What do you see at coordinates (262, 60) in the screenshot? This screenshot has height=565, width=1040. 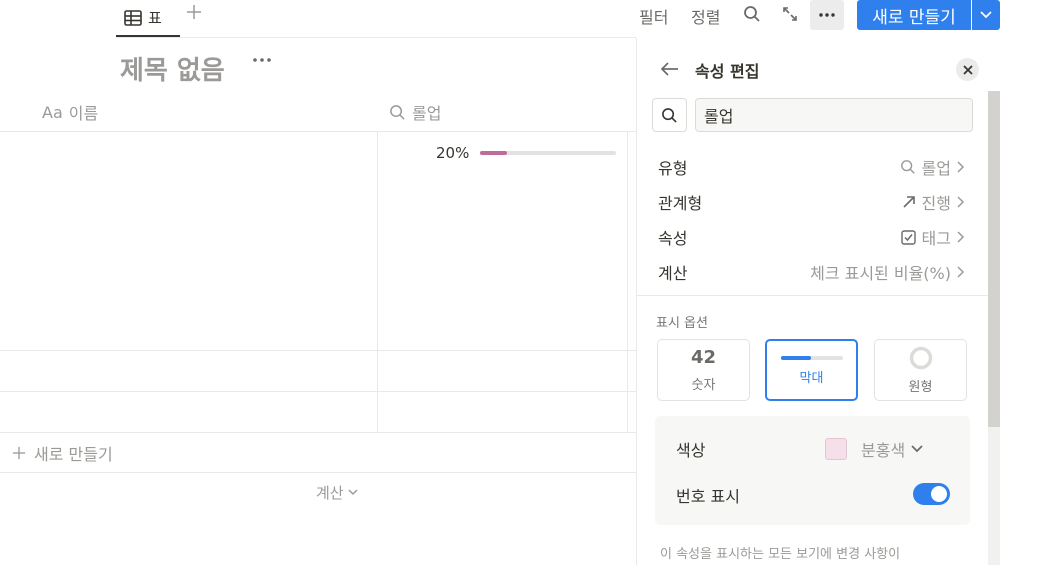 I see `title-more-icon` at bounding box center [262, 60].